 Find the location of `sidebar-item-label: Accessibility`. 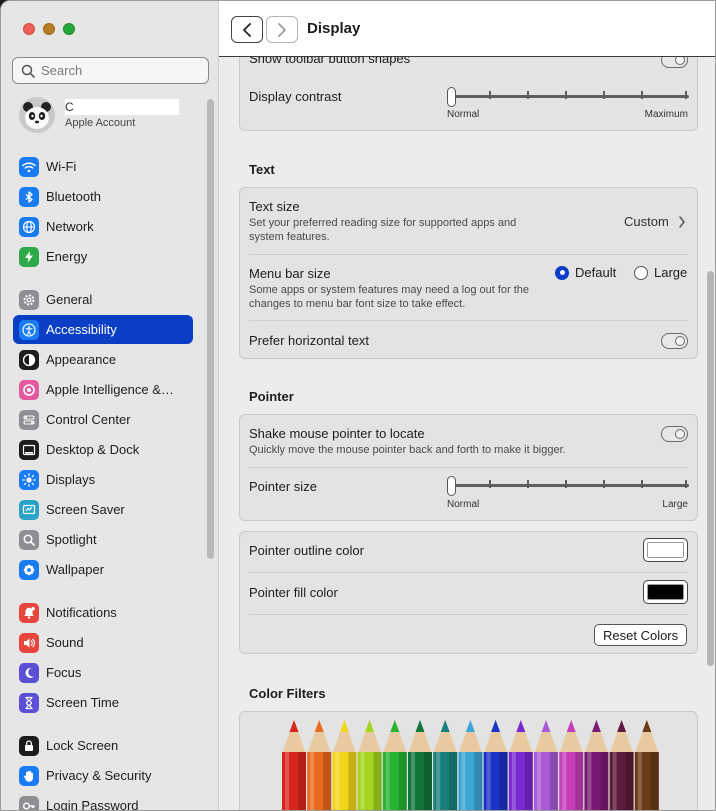

sidebar-item-label: Accessibility is located at coordinates (81, 329).